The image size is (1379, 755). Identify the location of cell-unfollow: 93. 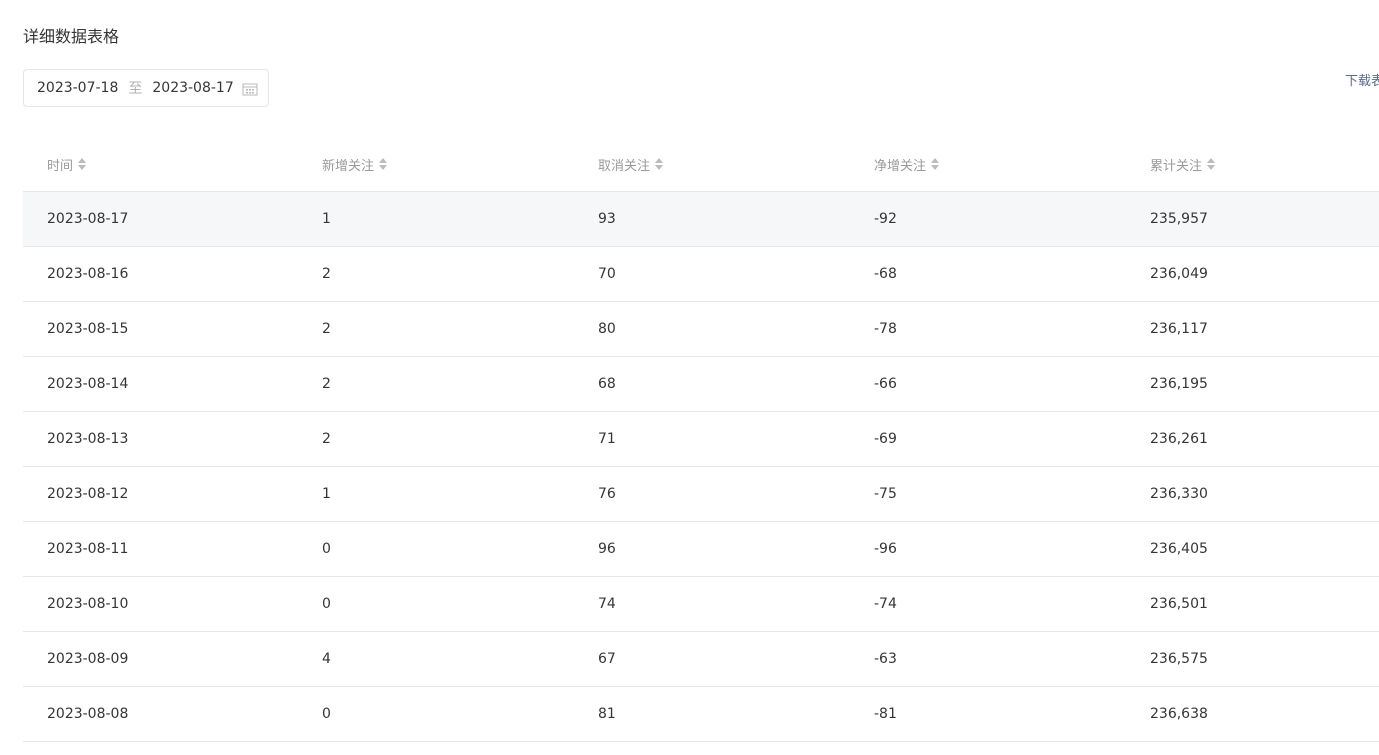
(607, 219).